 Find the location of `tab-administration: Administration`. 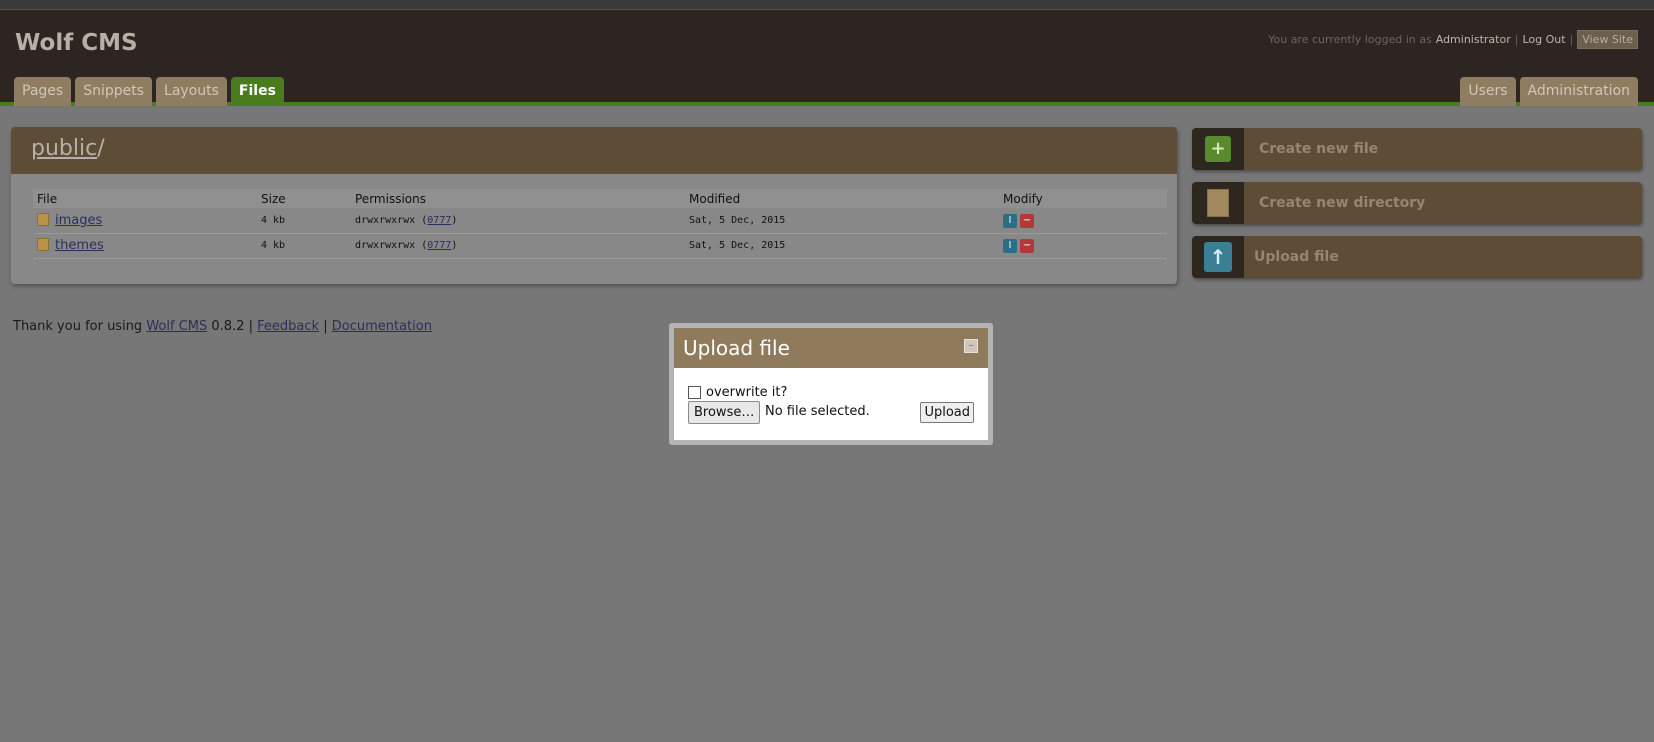

tab-administration: Administration is located at coordinates (1578, 91).